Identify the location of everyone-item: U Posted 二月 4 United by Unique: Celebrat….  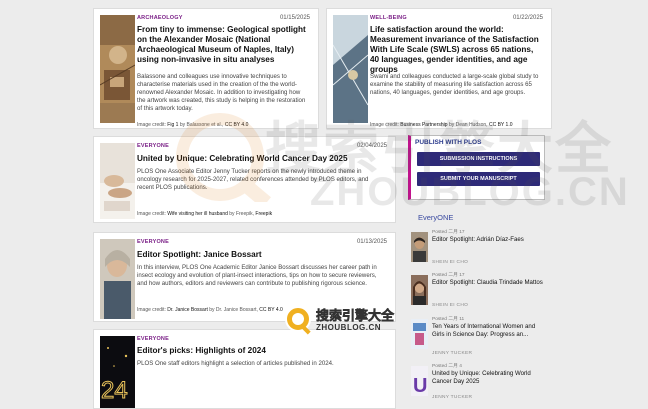
(476, 384).